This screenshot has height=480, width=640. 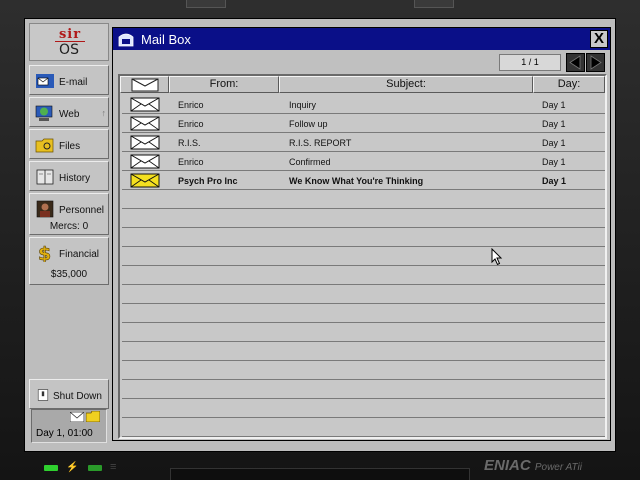 What do you see at coordinates (320, 474) in the screenshot?
I see `keyboard-slot` at bounding box center [320, 474].